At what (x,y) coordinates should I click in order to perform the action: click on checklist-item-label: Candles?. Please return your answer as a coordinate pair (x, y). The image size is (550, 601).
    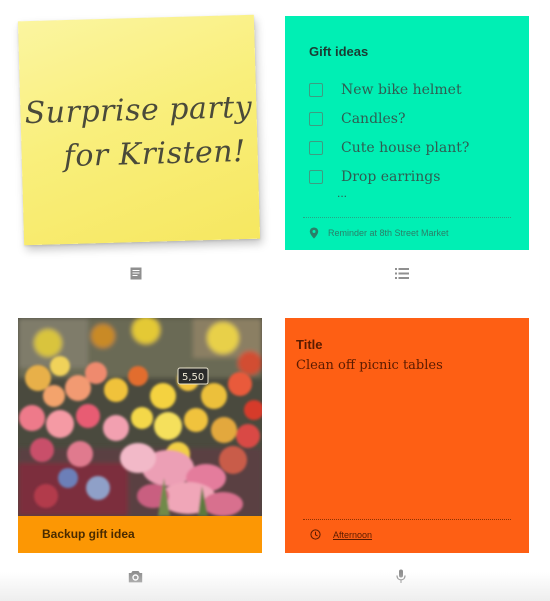
    Looking at the image, I should click on (373, 118).